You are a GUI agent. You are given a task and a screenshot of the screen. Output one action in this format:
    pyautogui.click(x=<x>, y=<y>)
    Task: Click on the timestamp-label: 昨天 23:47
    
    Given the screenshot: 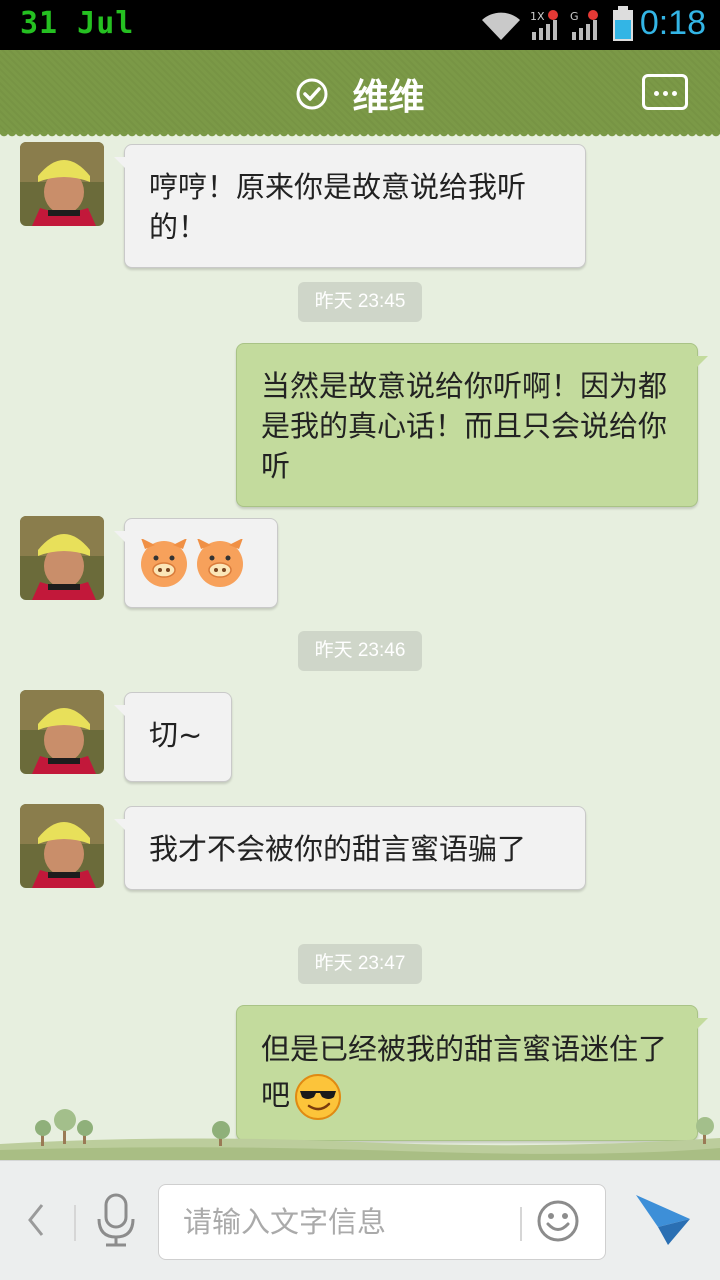 What is the action you would take?
    pyautogui.click(x=360, y=964)
    